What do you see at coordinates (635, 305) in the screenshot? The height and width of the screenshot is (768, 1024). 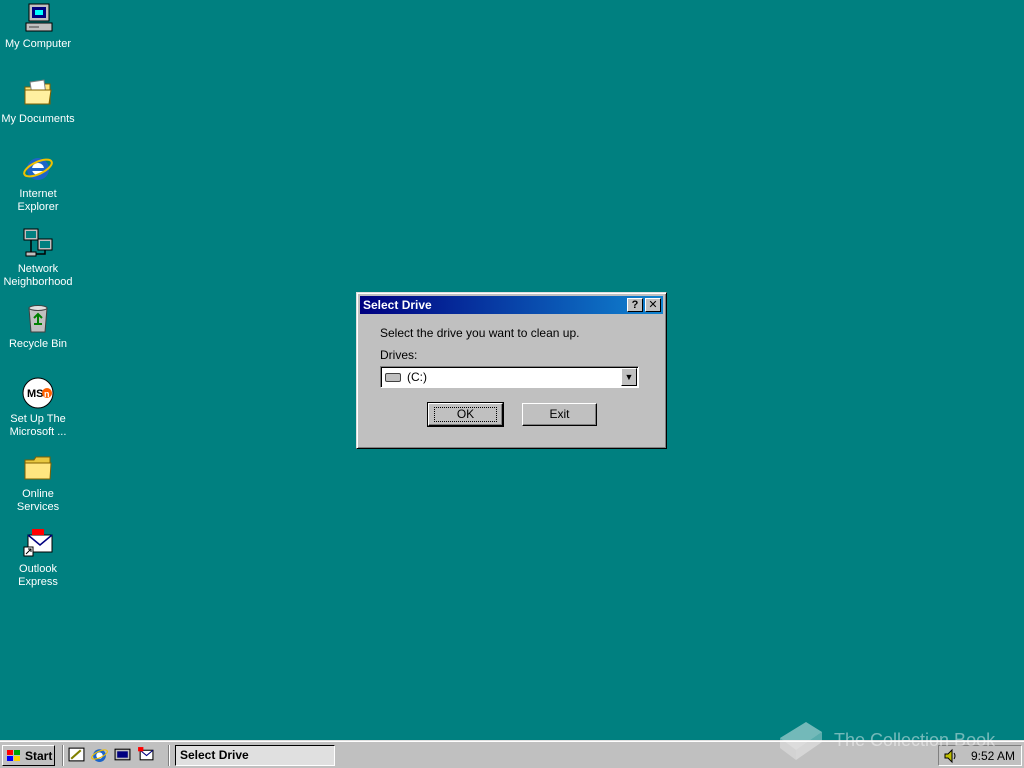 I see `help-button: ?` at bounding box center [635, 305].